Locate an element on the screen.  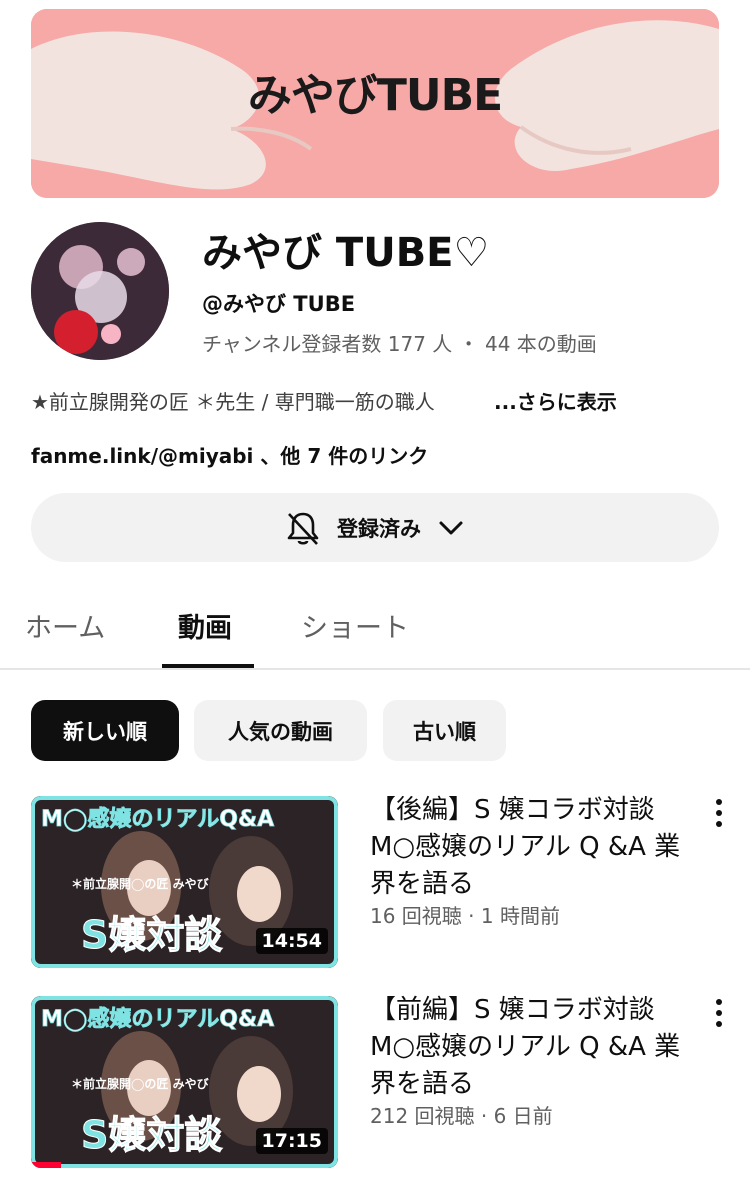
video-meta: 16 回視聴 · 1 時間前 is located at coordinates (465, 916).